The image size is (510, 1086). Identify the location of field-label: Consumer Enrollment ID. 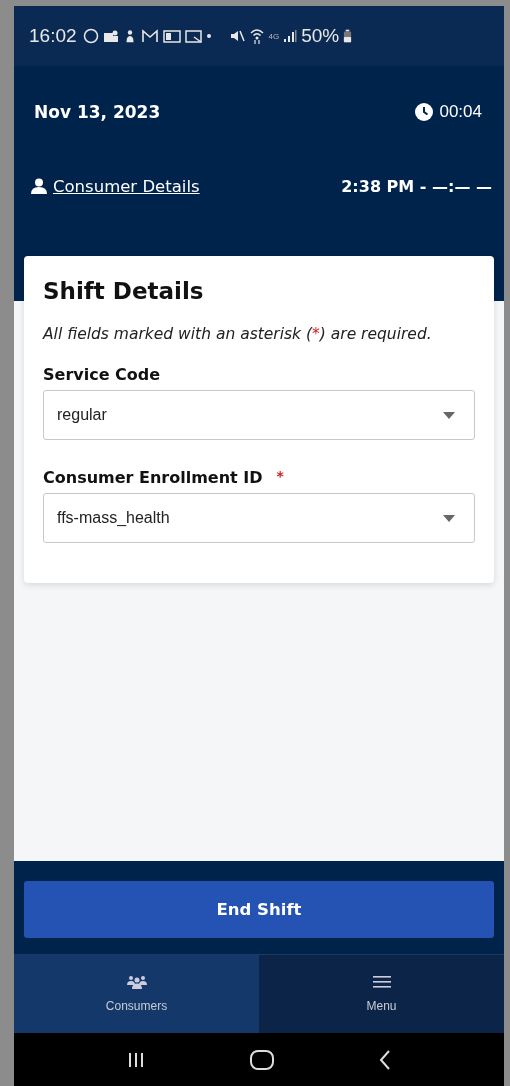
(153, 477).